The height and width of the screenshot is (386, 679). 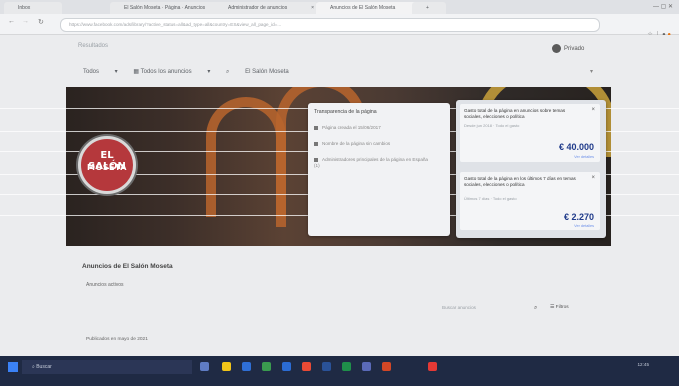 I want to click on system-tray-clock: 12:45, so click(x=644, y=364).